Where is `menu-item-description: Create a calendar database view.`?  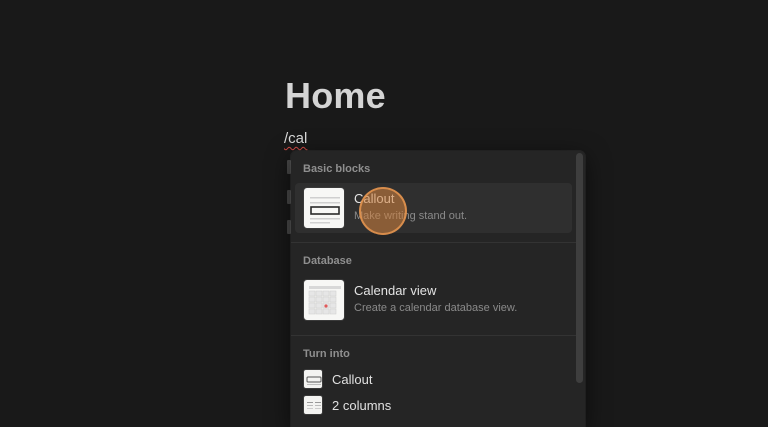
menu-item-description: Create a calendar database view. is located at coordinates (436, 308).